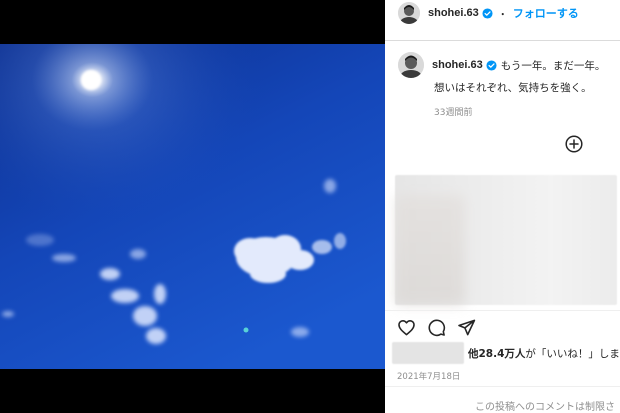 The height and width of the screenshot is (413, 620). What do you see at coordinates (574, 144) in the screenshot?
I see `plus-circle-icon` at bounding box center [574, 144].